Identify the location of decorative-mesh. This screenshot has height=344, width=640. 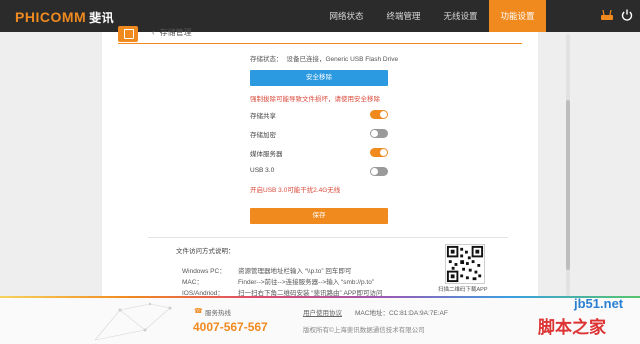
(133, 321).